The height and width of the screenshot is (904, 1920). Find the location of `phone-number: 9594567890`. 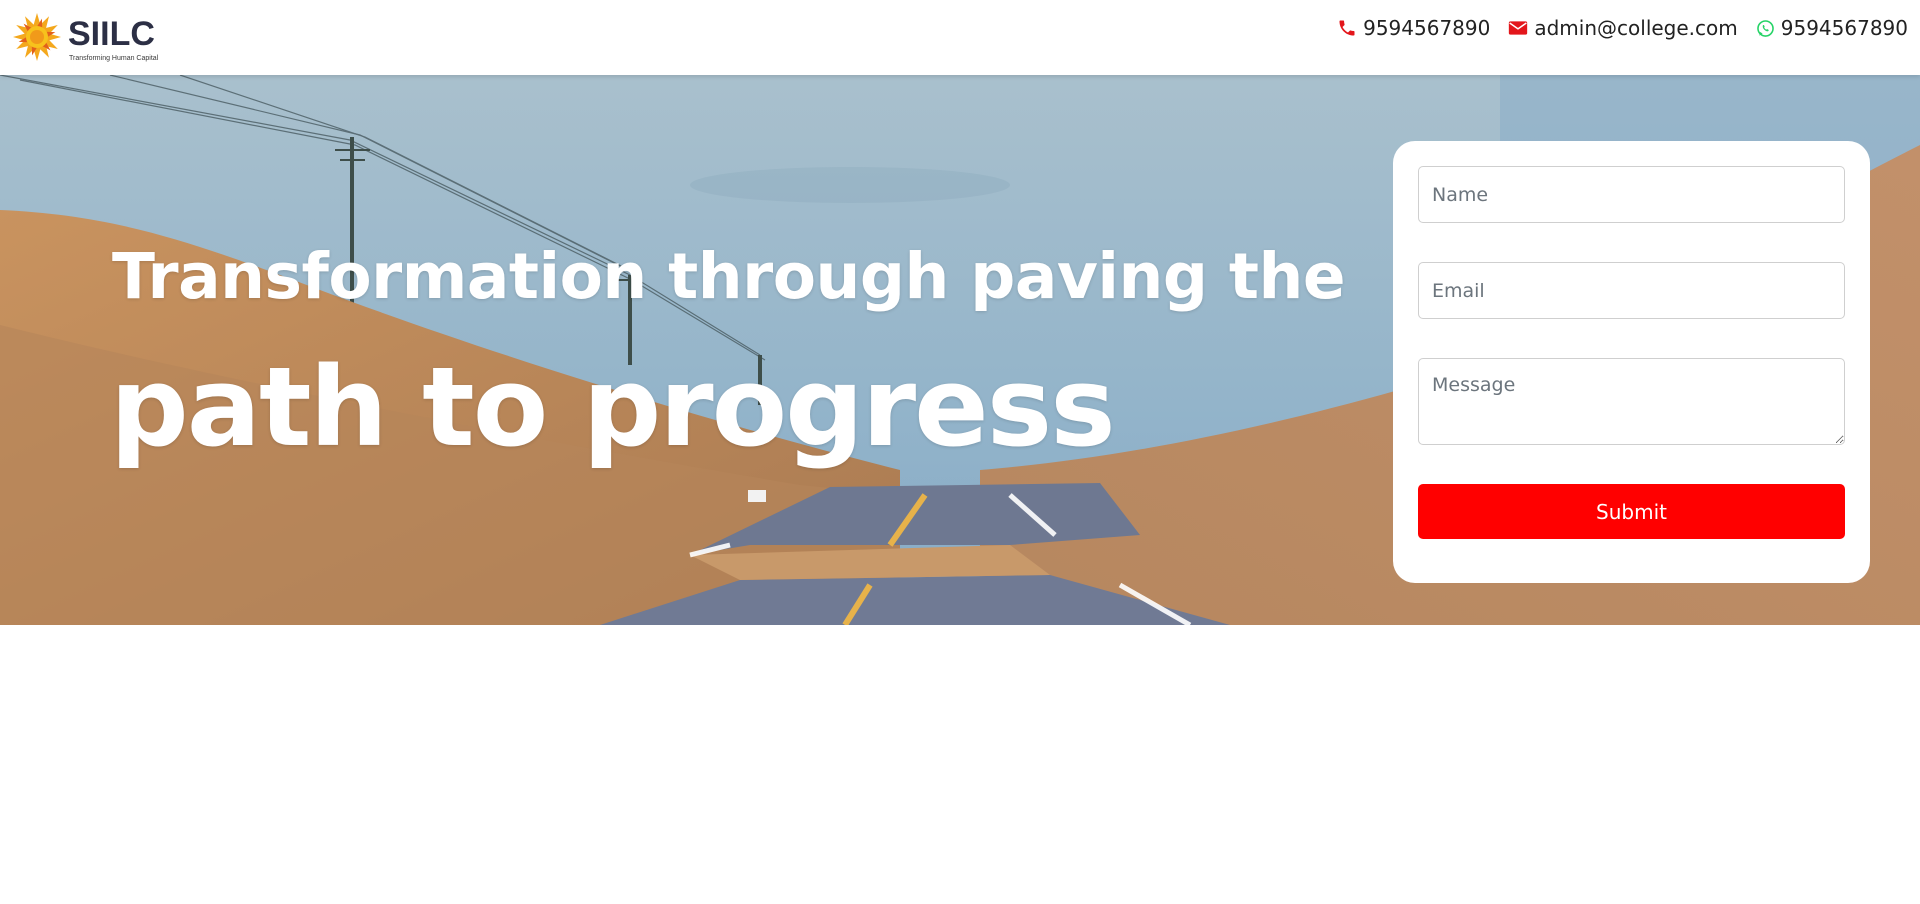

phone-number: 9594567890 is located at coordinates (1427, 28).